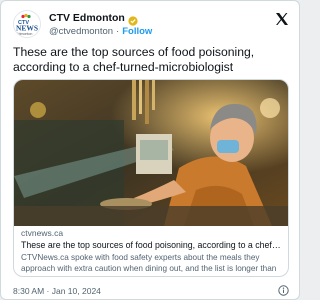  Describe the element at coordinates (87, 18) in the screenshot. I see `display-name: CTV Edmonton` at that location.